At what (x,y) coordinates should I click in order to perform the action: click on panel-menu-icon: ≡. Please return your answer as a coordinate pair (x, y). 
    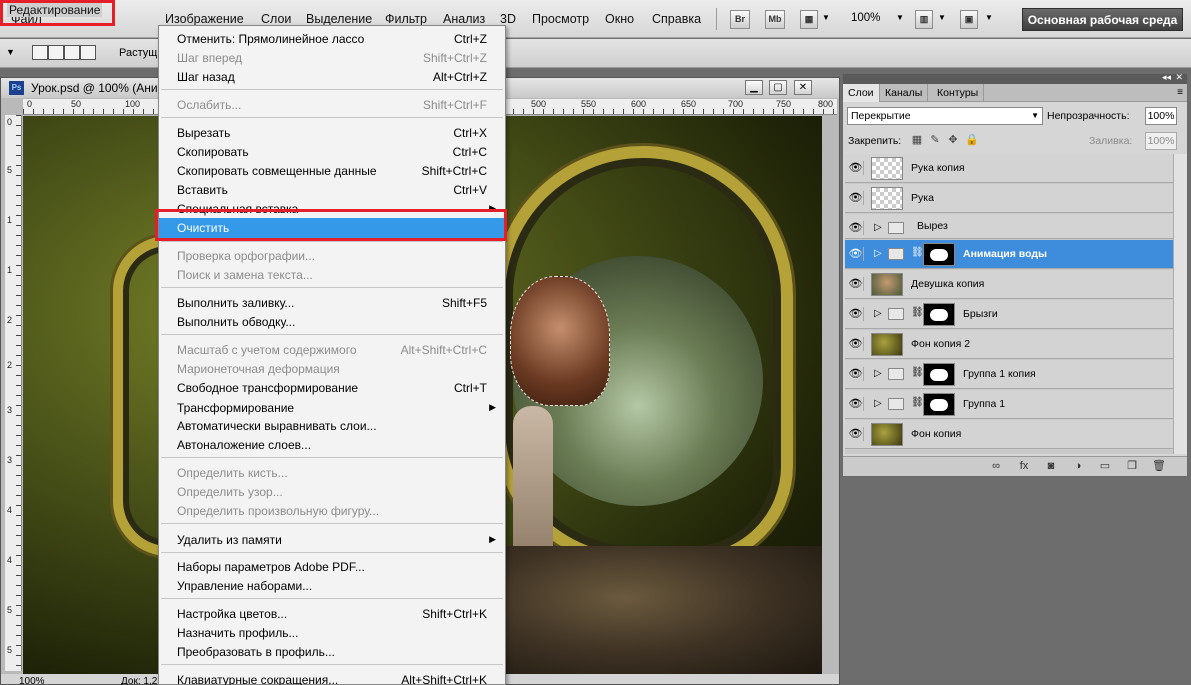
    Looking at the image, I should click on (1180, 92).